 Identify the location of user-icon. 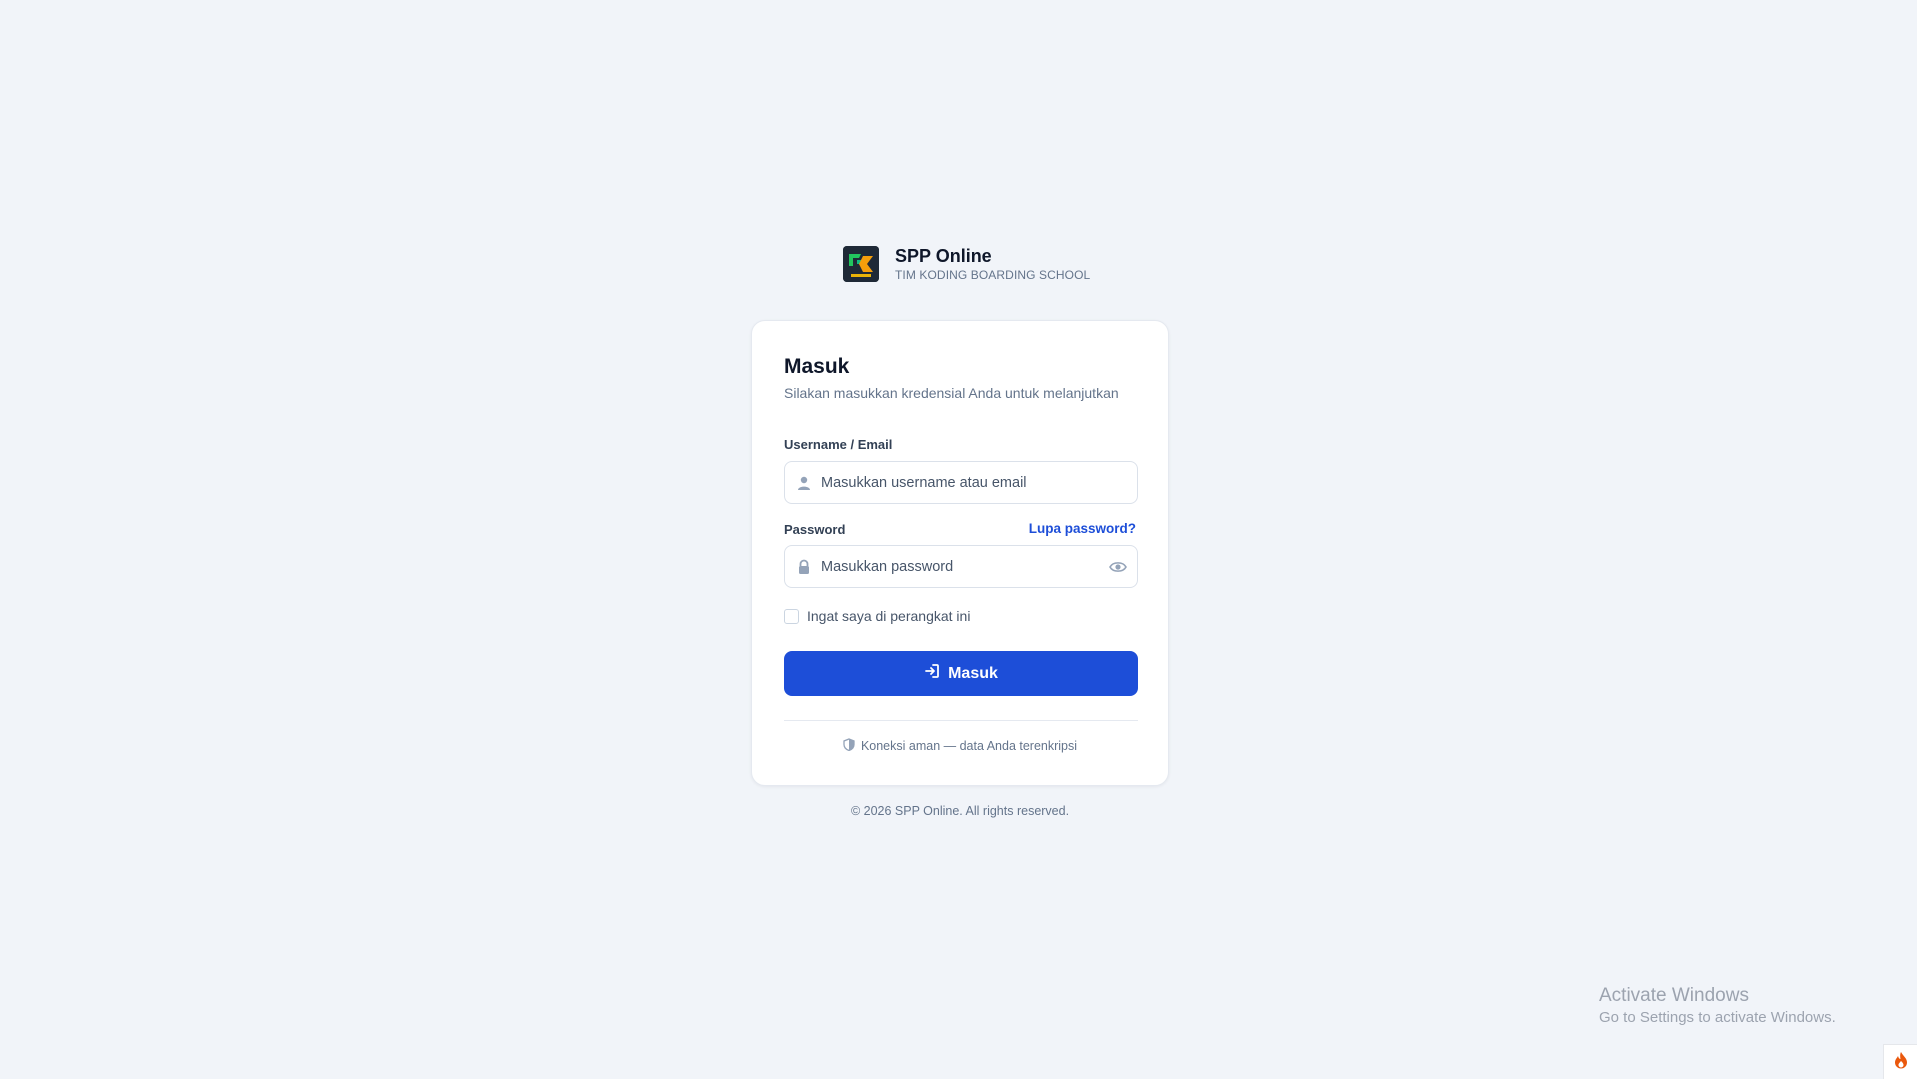
(804, 483).